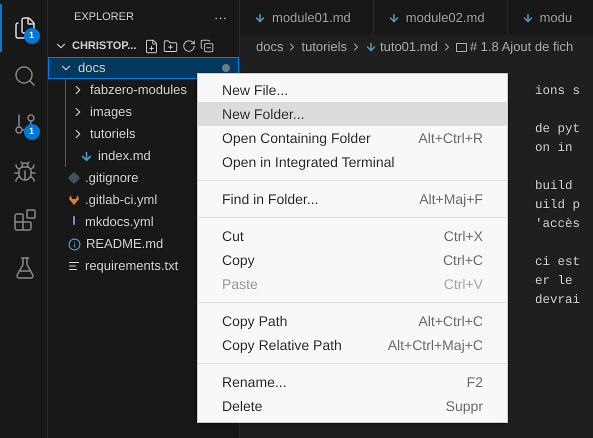 The width and height of the screenshot is (593, 438). I want to click on refresh-icon, so click(189, 46).